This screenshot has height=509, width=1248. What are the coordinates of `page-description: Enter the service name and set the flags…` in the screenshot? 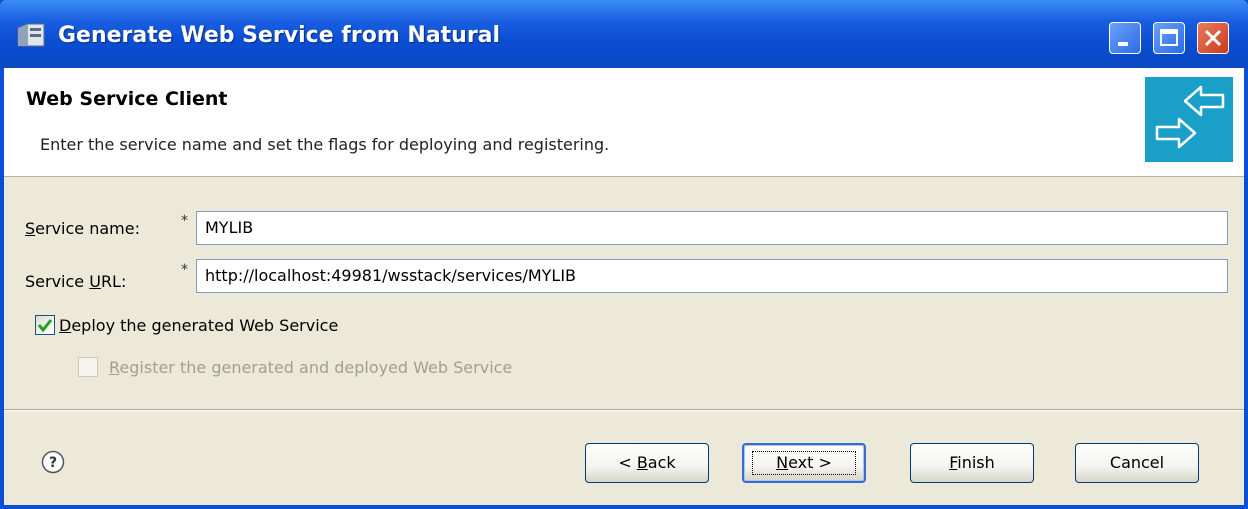 It's located at (325, 144).